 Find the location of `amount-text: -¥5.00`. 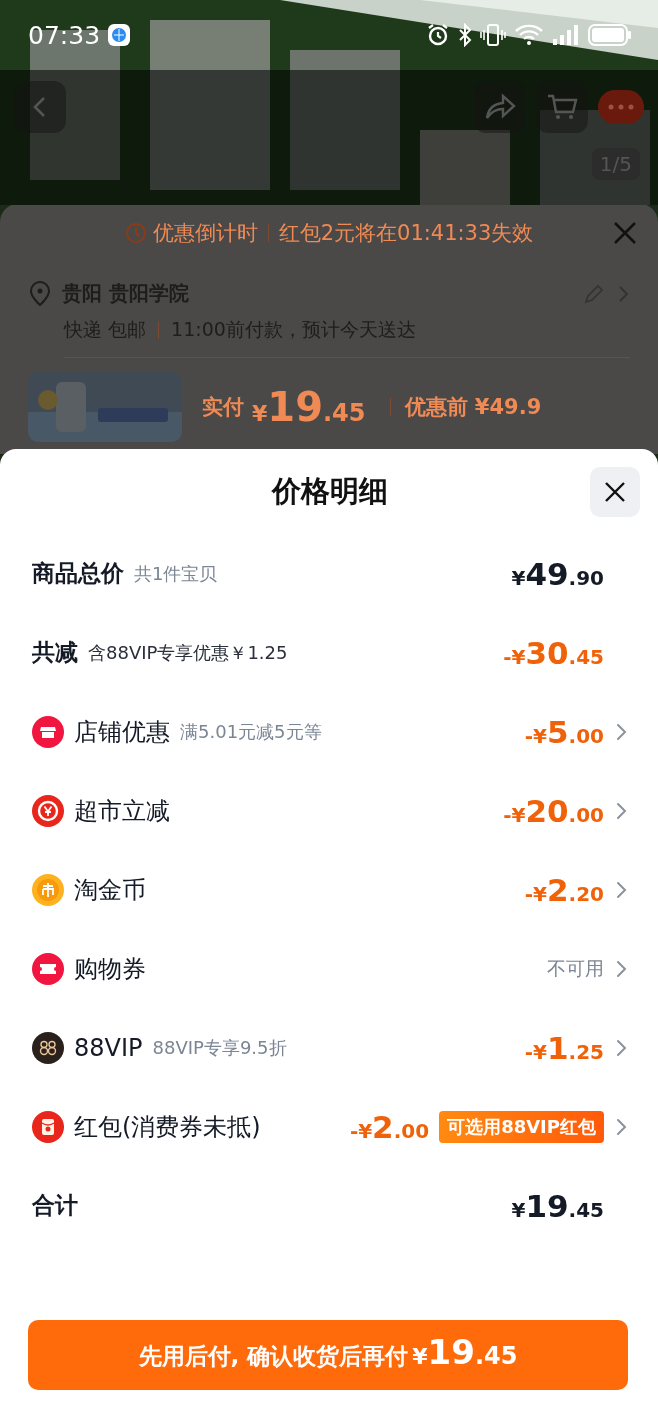

amount-text: -¥5.00 is located at coordinates (564, 731).